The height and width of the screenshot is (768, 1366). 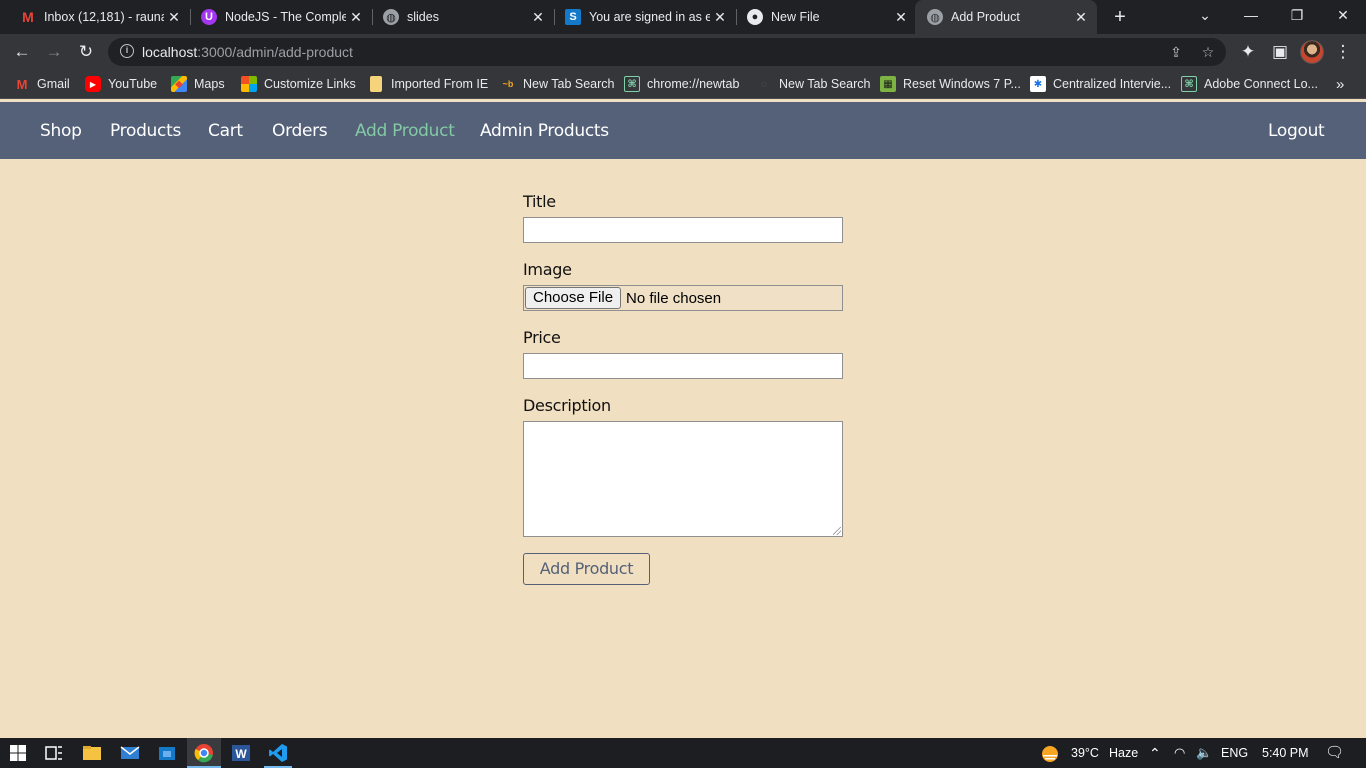 What do you see at coordinates (539, 201) in the screenshot?
I see `title-label: Title` at bounding box center [539, 201].